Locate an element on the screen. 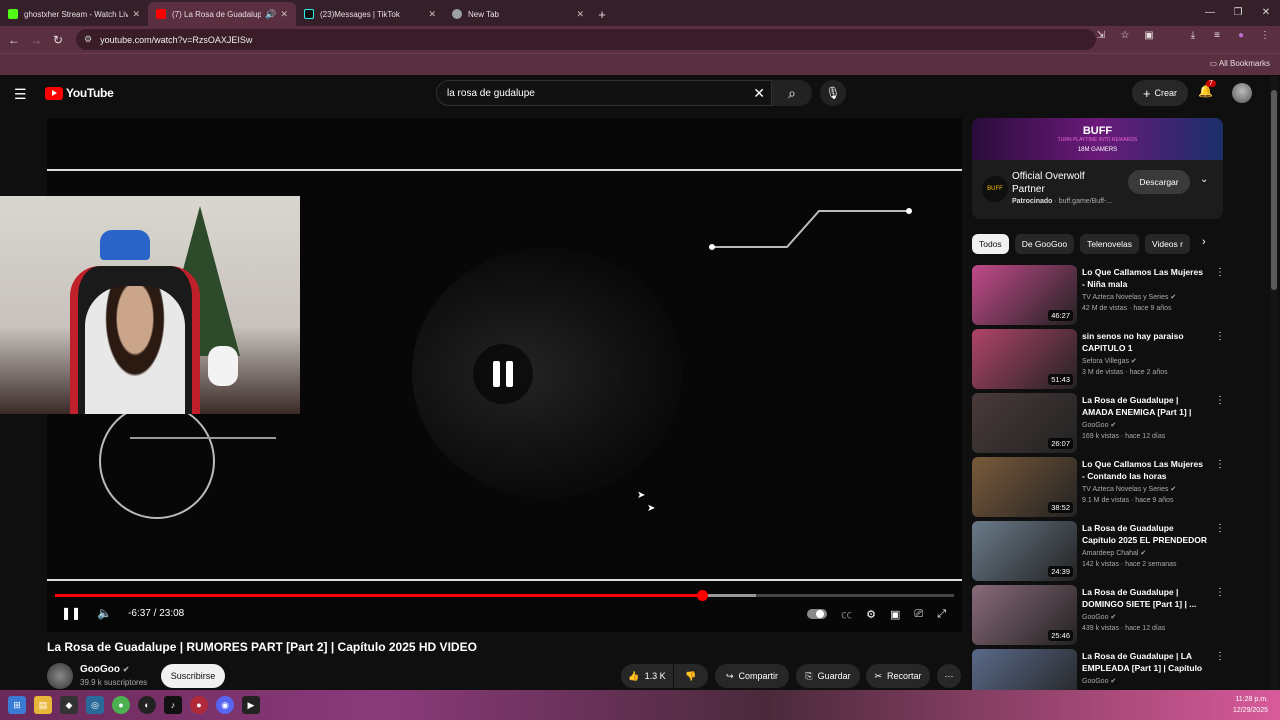 This screenshot has height=720, width=1280. close-window-icon: ✕ is located at coordinates (1266, 12).